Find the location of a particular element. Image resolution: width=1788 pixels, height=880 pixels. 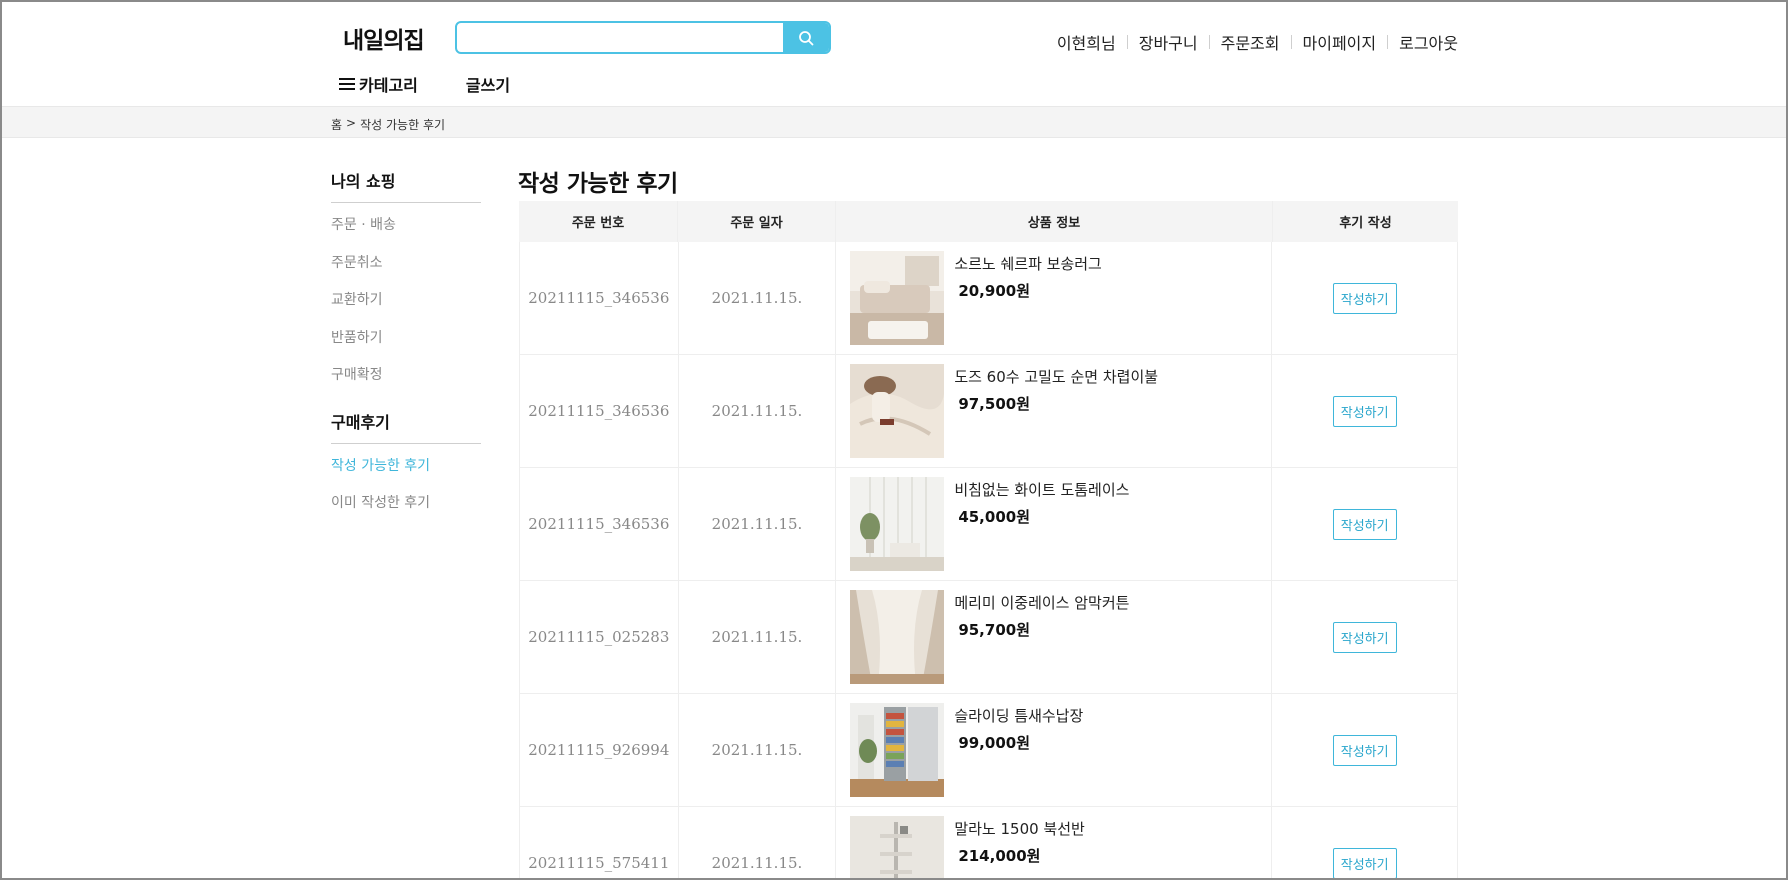

page-title: 작성 가능한 후기 is located at coordinates (598, 184).